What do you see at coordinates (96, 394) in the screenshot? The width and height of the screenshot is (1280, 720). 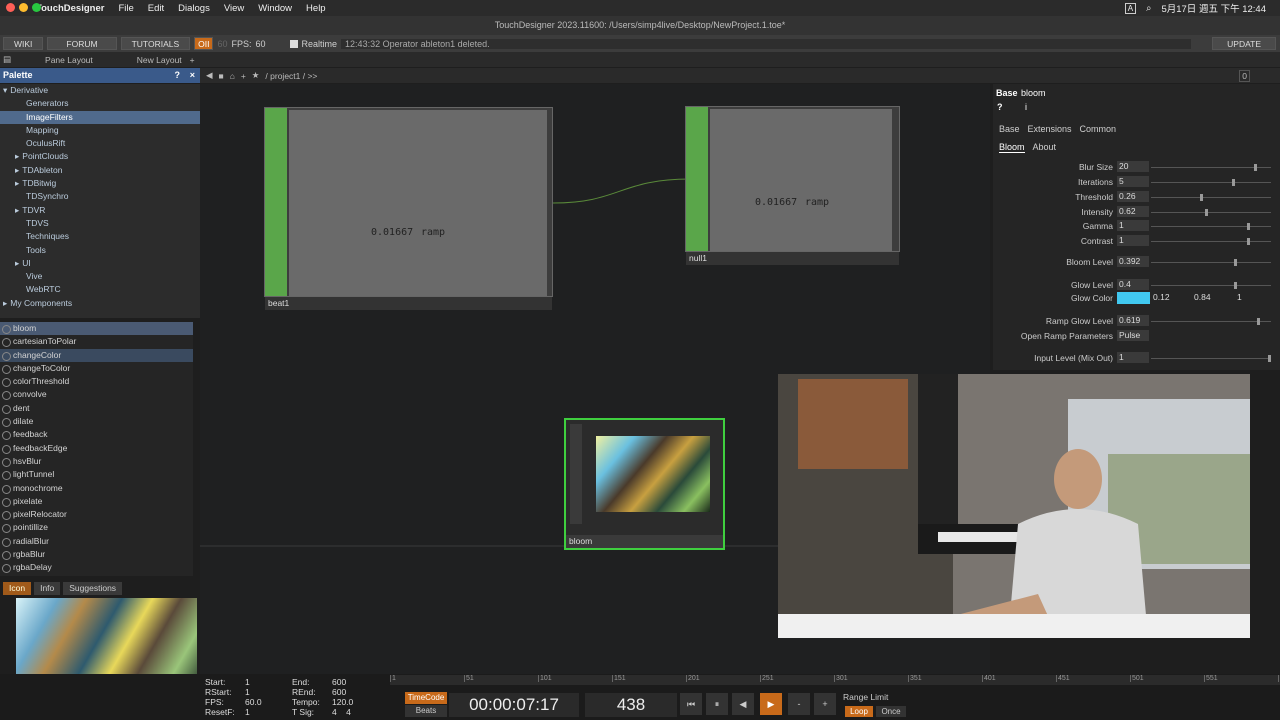 I see `component-item: convolve` at bounding box center [96, 394].